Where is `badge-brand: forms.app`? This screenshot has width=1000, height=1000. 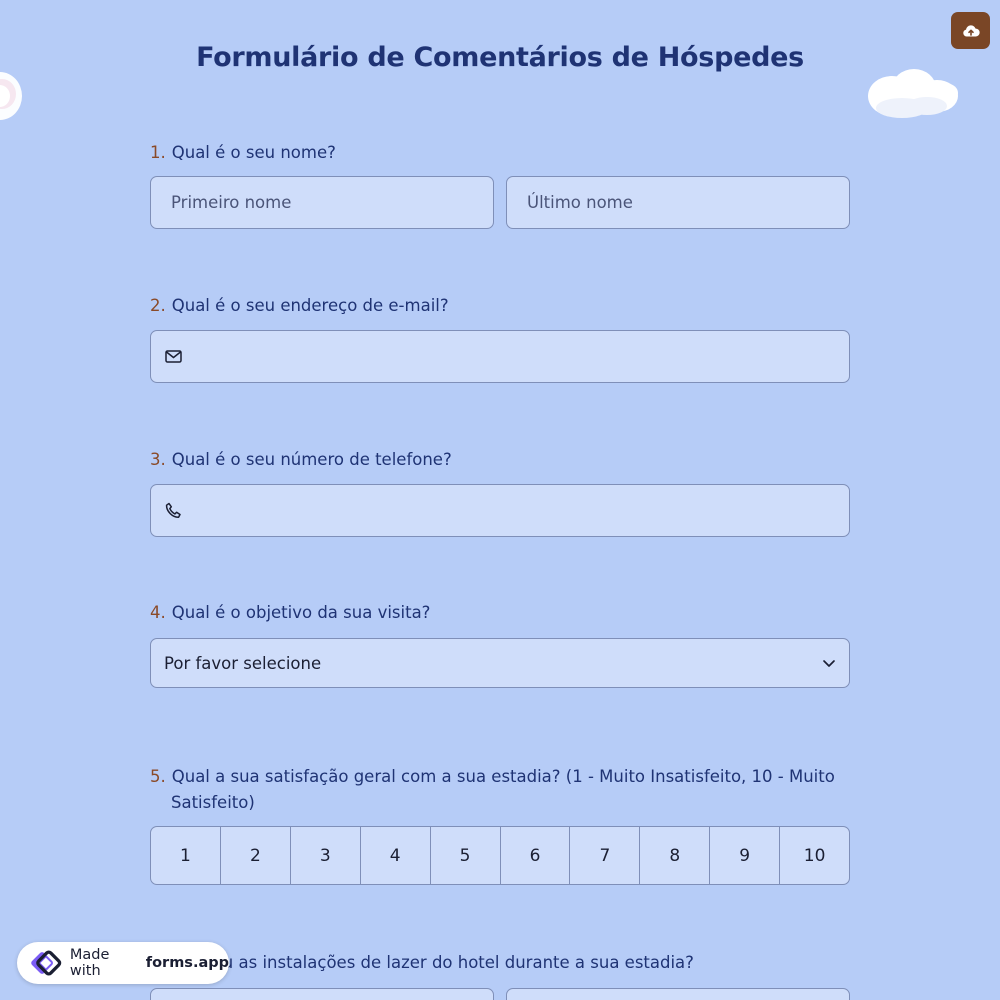 badge-brand: forms.app is located at coordinates (187, 963).